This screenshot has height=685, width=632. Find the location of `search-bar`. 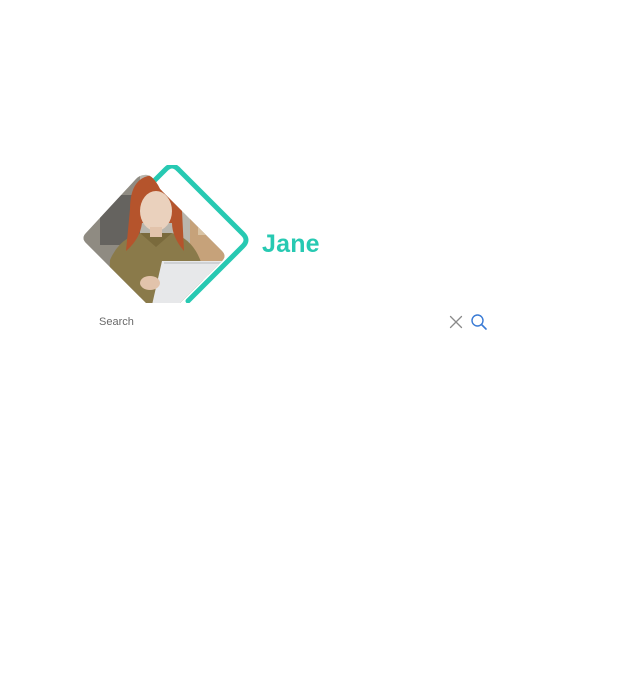

search-bar is located at coordinates (291, 322).